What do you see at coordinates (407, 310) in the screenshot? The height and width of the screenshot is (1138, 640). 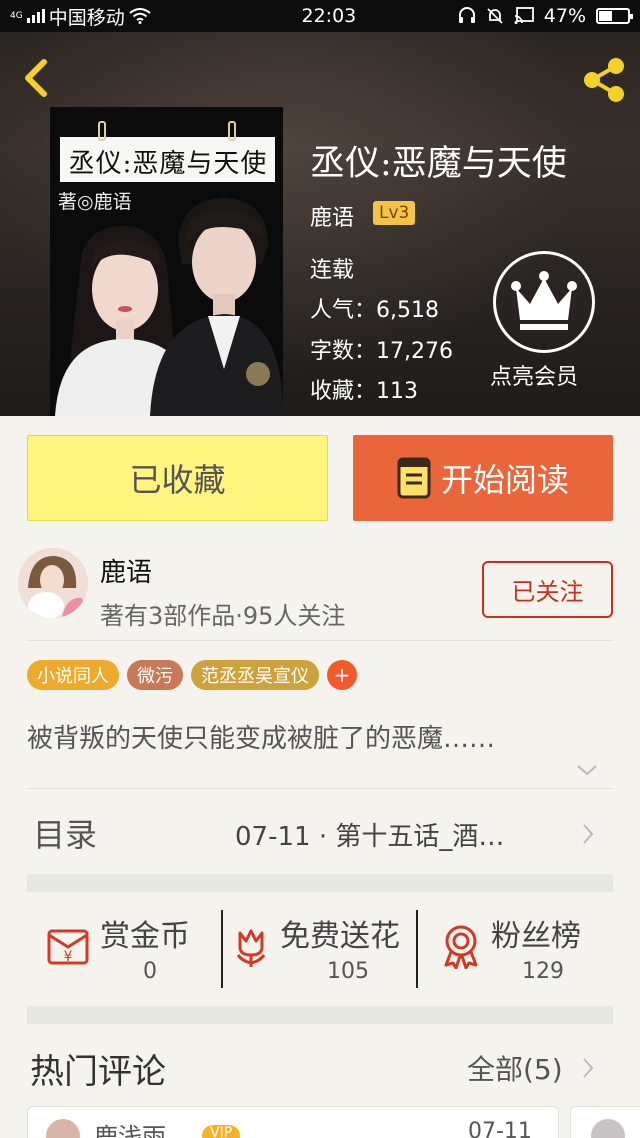 I see `popularity-value: 6,518` at bounding box center [407, 310].